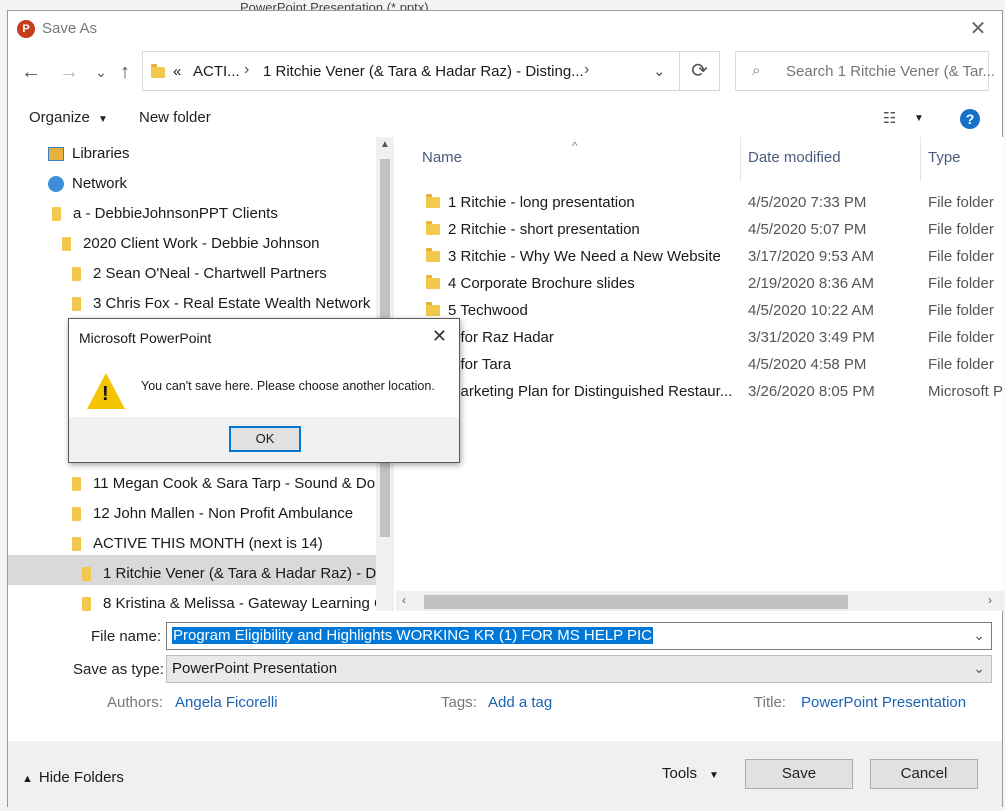 The height and width of the screenshot is (811, 1005). I want to click on search-icon: ⌕, so click(756, 70).